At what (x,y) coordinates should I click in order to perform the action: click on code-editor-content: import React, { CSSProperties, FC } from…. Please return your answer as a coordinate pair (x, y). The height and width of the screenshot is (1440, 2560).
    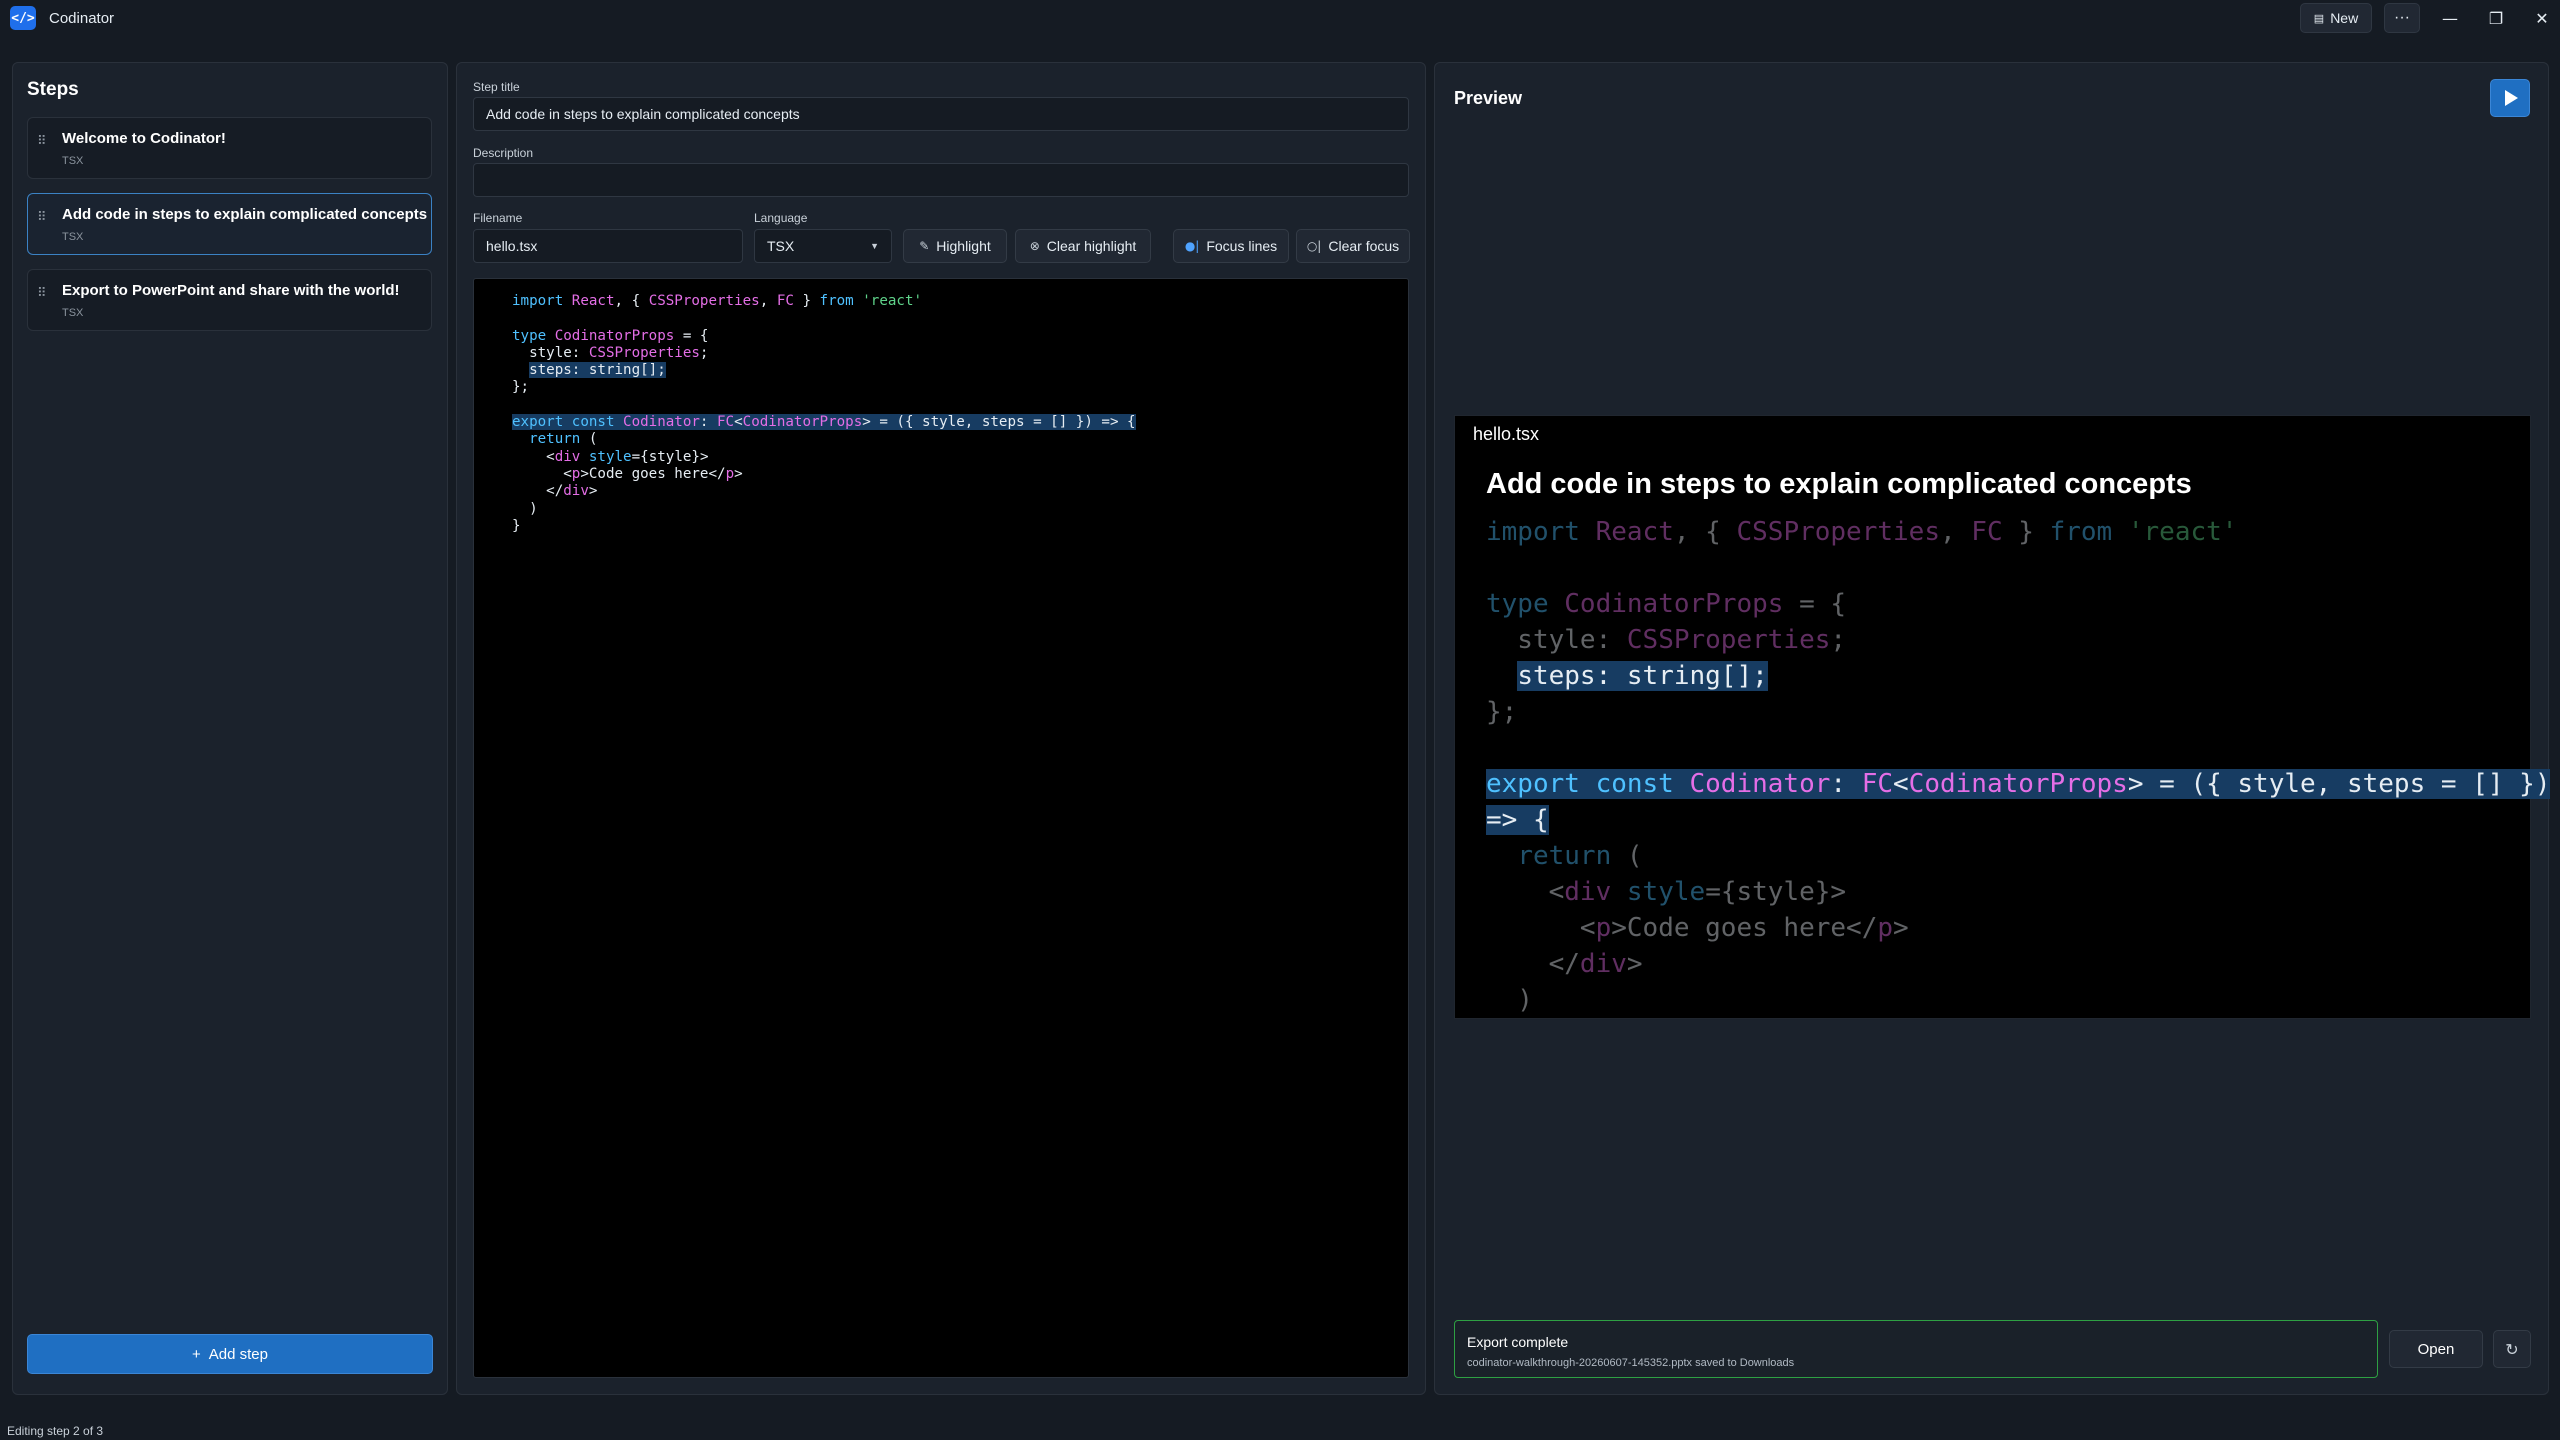
    Looking at the image, I should click on (824, 414).